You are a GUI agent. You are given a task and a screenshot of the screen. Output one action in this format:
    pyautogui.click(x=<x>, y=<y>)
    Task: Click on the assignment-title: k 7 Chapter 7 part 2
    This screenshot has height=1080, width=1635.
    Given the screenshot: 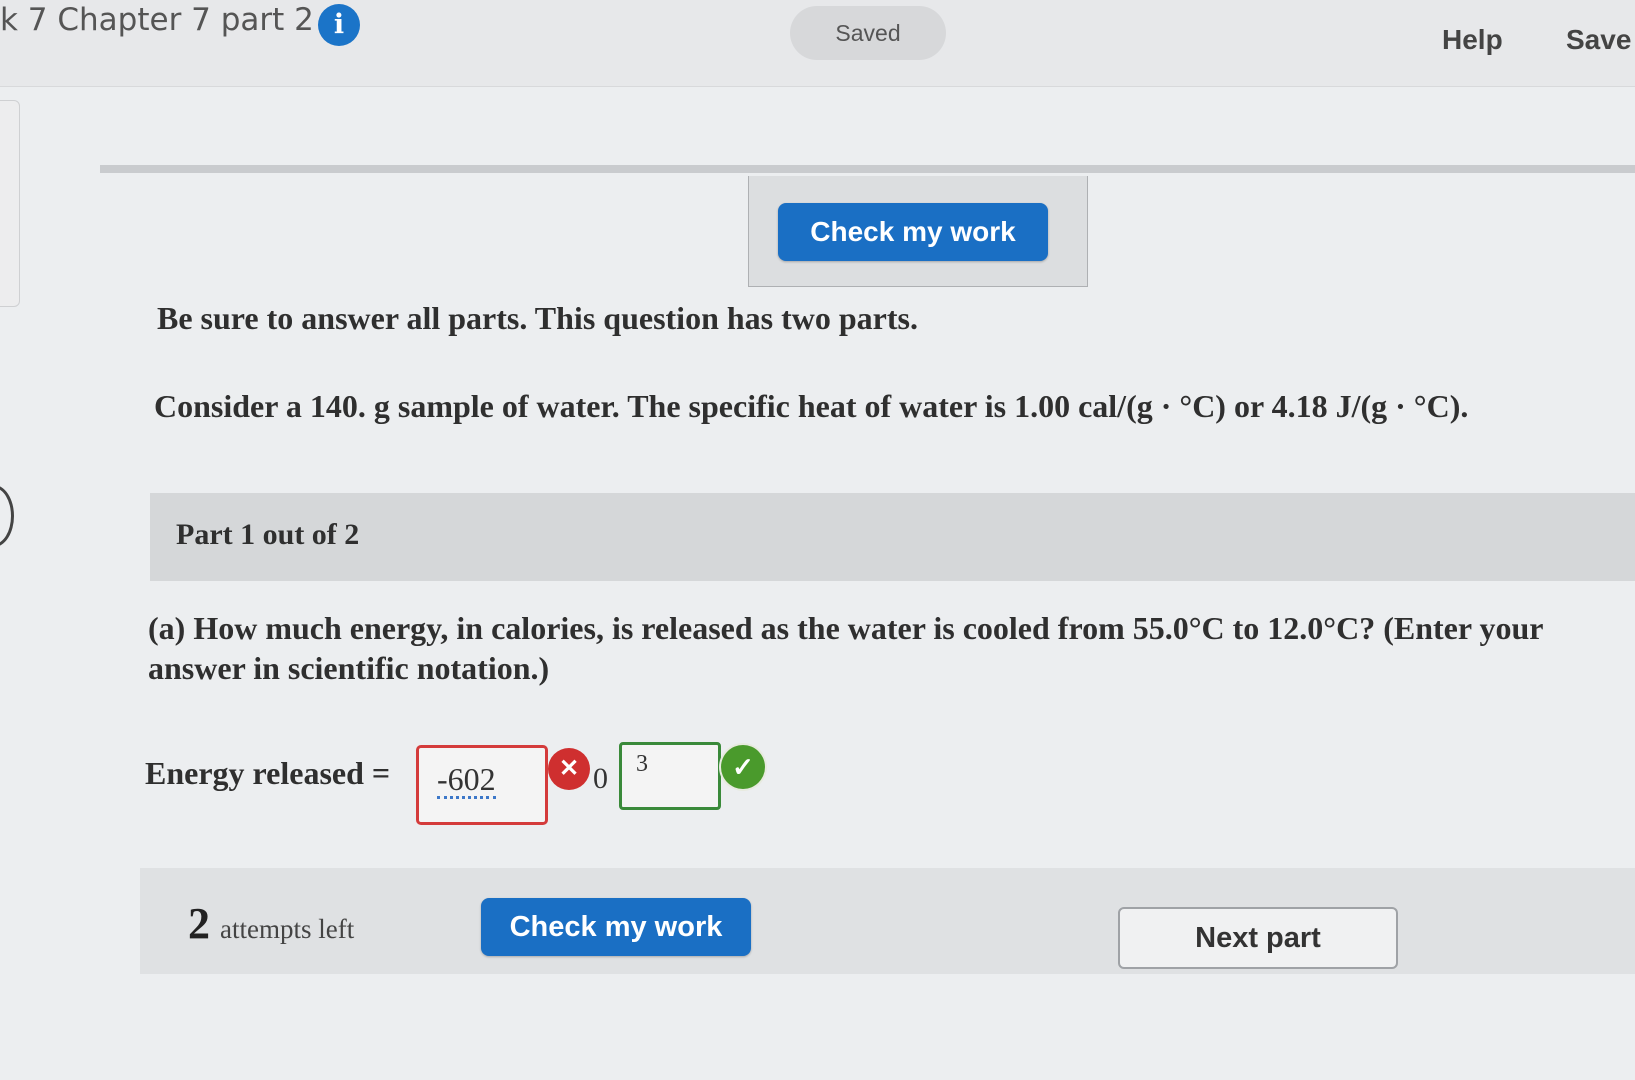 What is the action you would take?
    pyautogui.click(x=157, y=20)
    